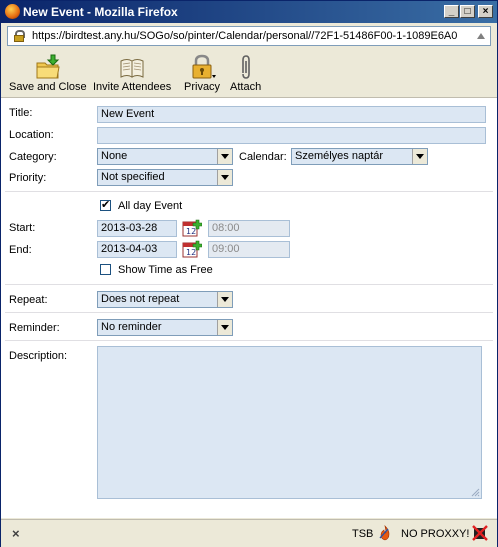 Image resolution: width=498 pixels, height=547 pixels. Describe the element at coordinates (475, 492) in the screenshot. I see `resize-grip-icon` at that location.